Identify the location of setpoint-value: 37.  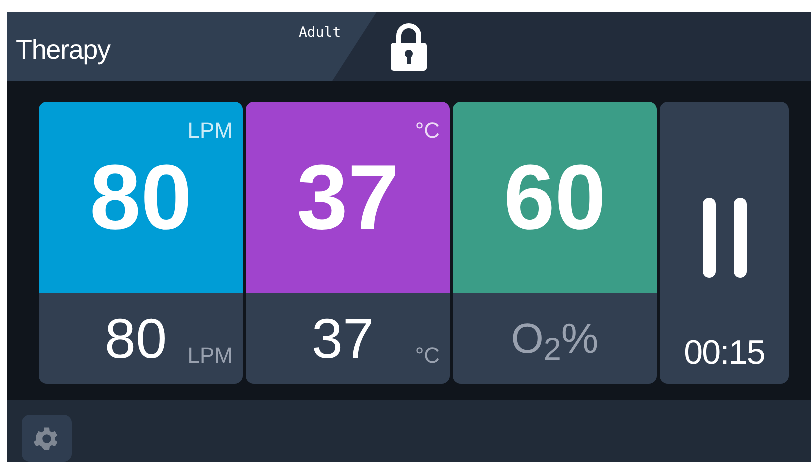
(348, 198).